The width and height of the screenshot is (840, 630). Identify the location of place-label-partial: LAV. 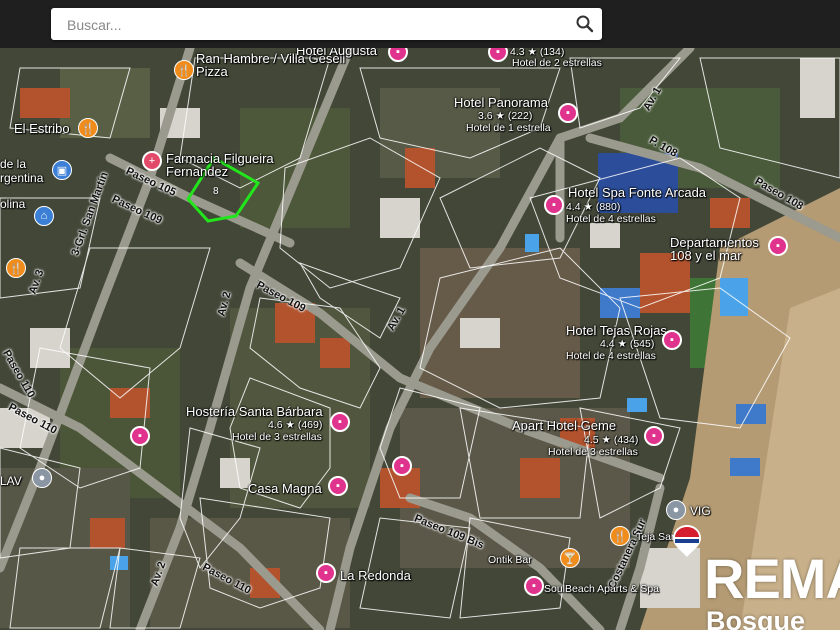
(11, 481).